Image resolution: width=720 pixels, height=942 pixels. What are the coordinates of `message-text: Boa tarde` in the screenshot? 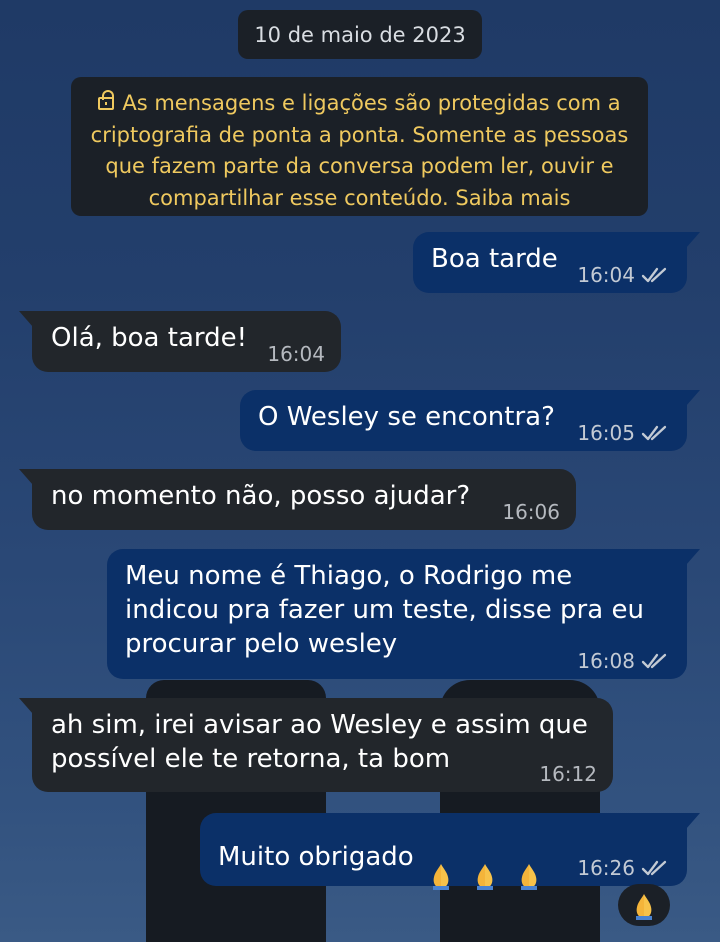 It's located at (494, 259).